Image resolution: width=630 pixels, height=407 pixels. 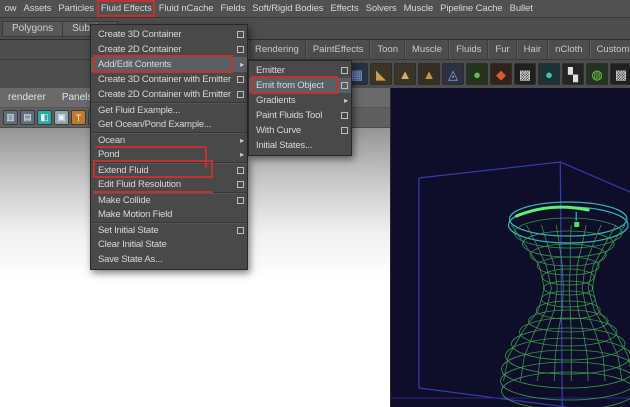 What do you see at coordinates (338, 49) in the screenshot?
I see `shelf-tab: PaintEffects` at bounding box center [338, 49].